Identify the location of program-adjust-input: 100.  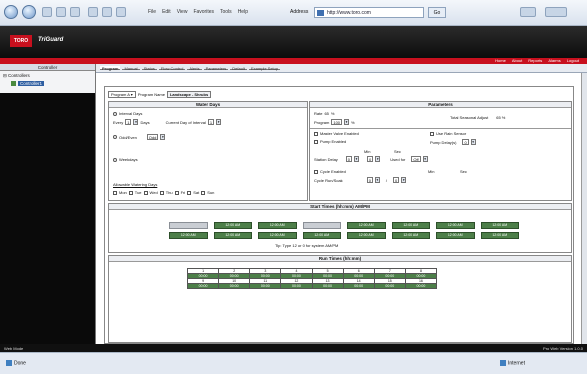
(337, 122).